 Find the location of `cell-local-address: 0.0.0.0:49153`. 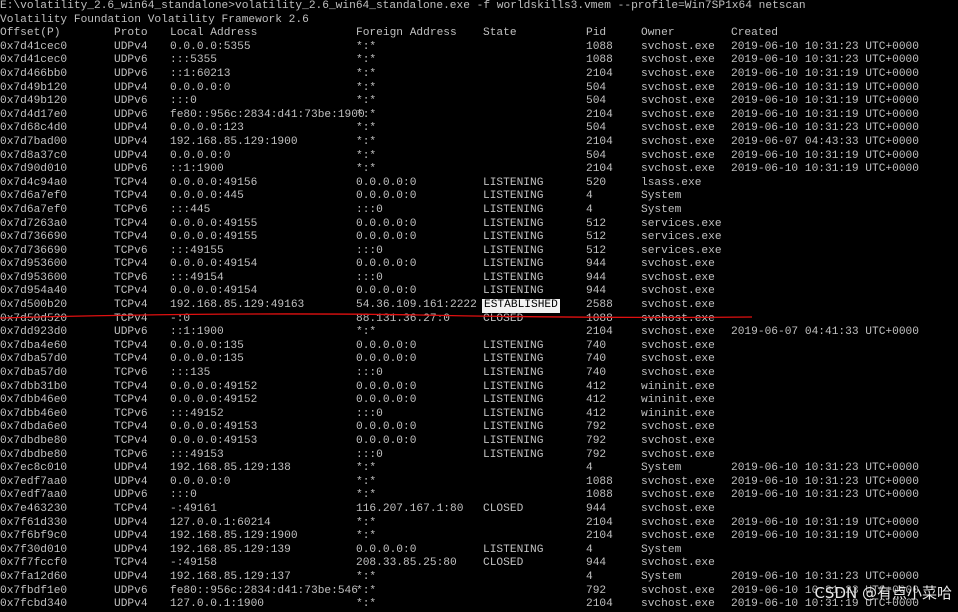

cell-local-address: 0.0.0.0:49153 is located at coordinates (214, 427).